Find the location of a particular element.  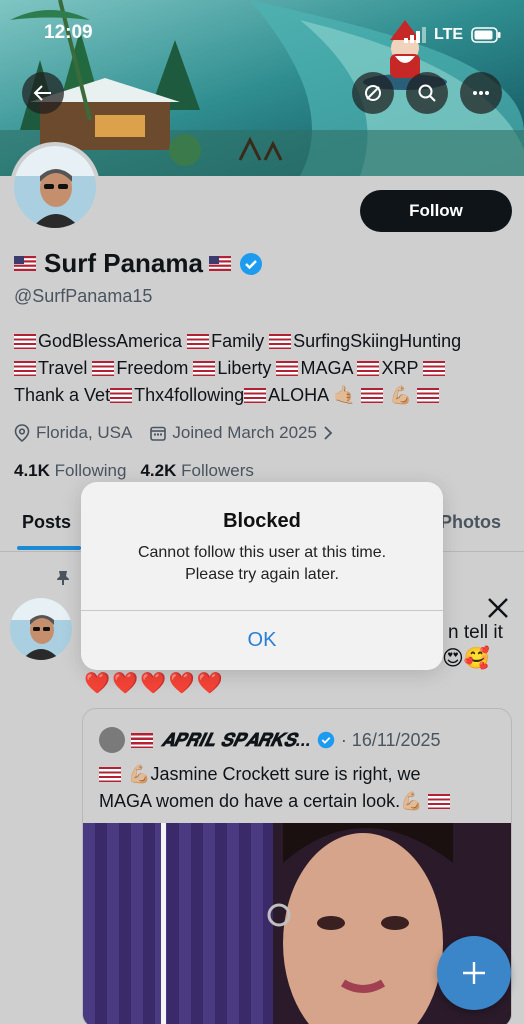

profile-name: Surf Panama is located at coordinates (123, 263).